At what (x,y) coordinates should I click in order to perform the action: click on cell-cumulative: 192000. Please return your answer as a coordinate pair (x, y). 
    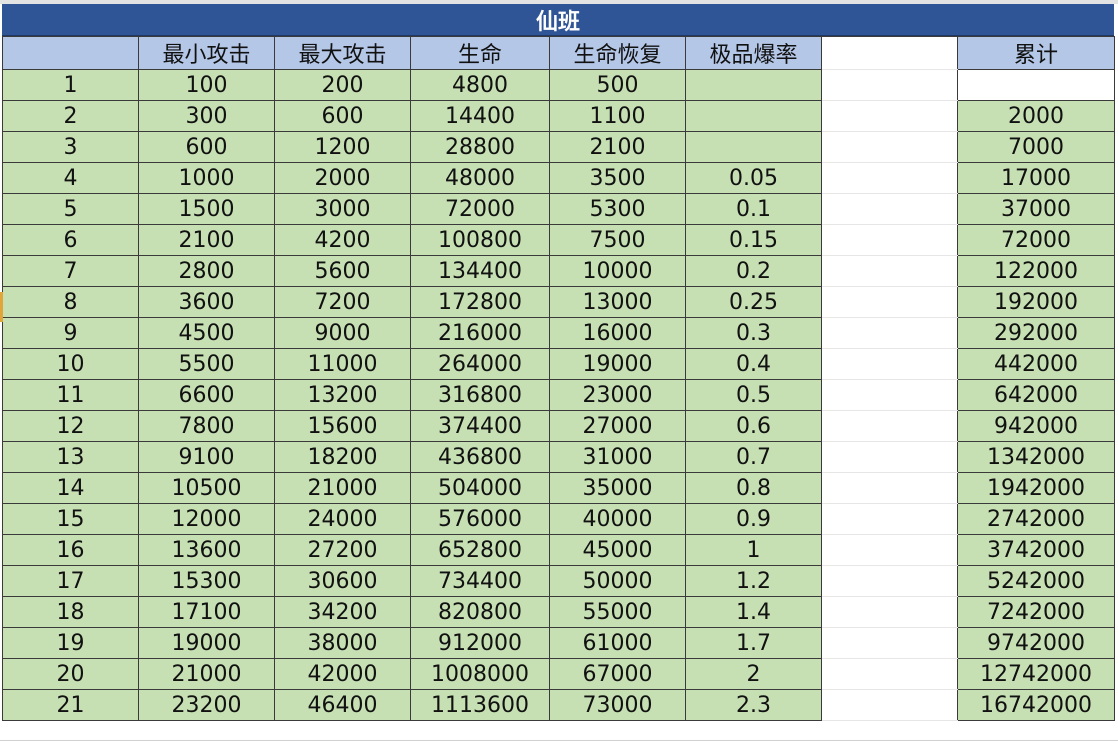
    Looking at the image, I should click on (1036, 302).